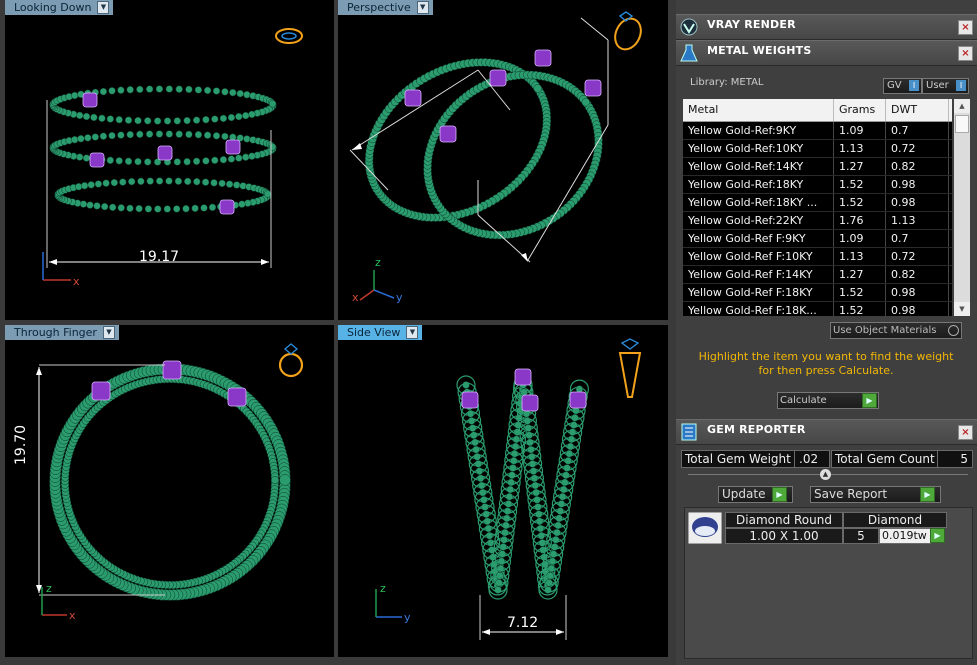 This screenshot has height=665, width=977. Describe the element at coordinates (955, 459) in the screenshot. I see `total-gem-count-value: 5` at that location.